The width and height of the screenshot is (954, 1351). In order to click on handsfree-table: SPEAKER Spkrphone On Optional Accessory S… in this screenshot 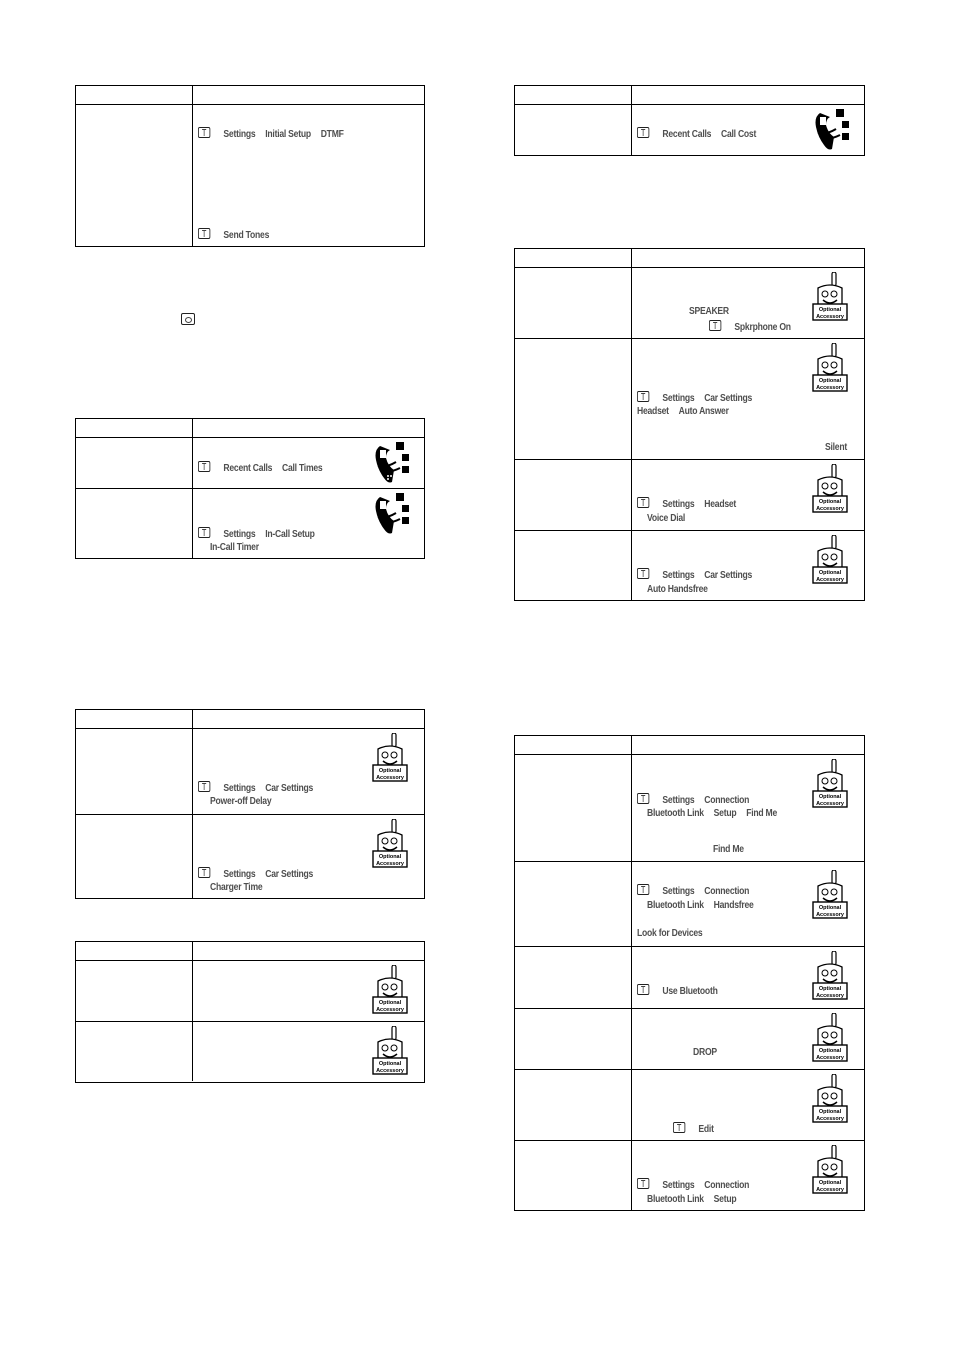, I will do `click(689, 424)`.